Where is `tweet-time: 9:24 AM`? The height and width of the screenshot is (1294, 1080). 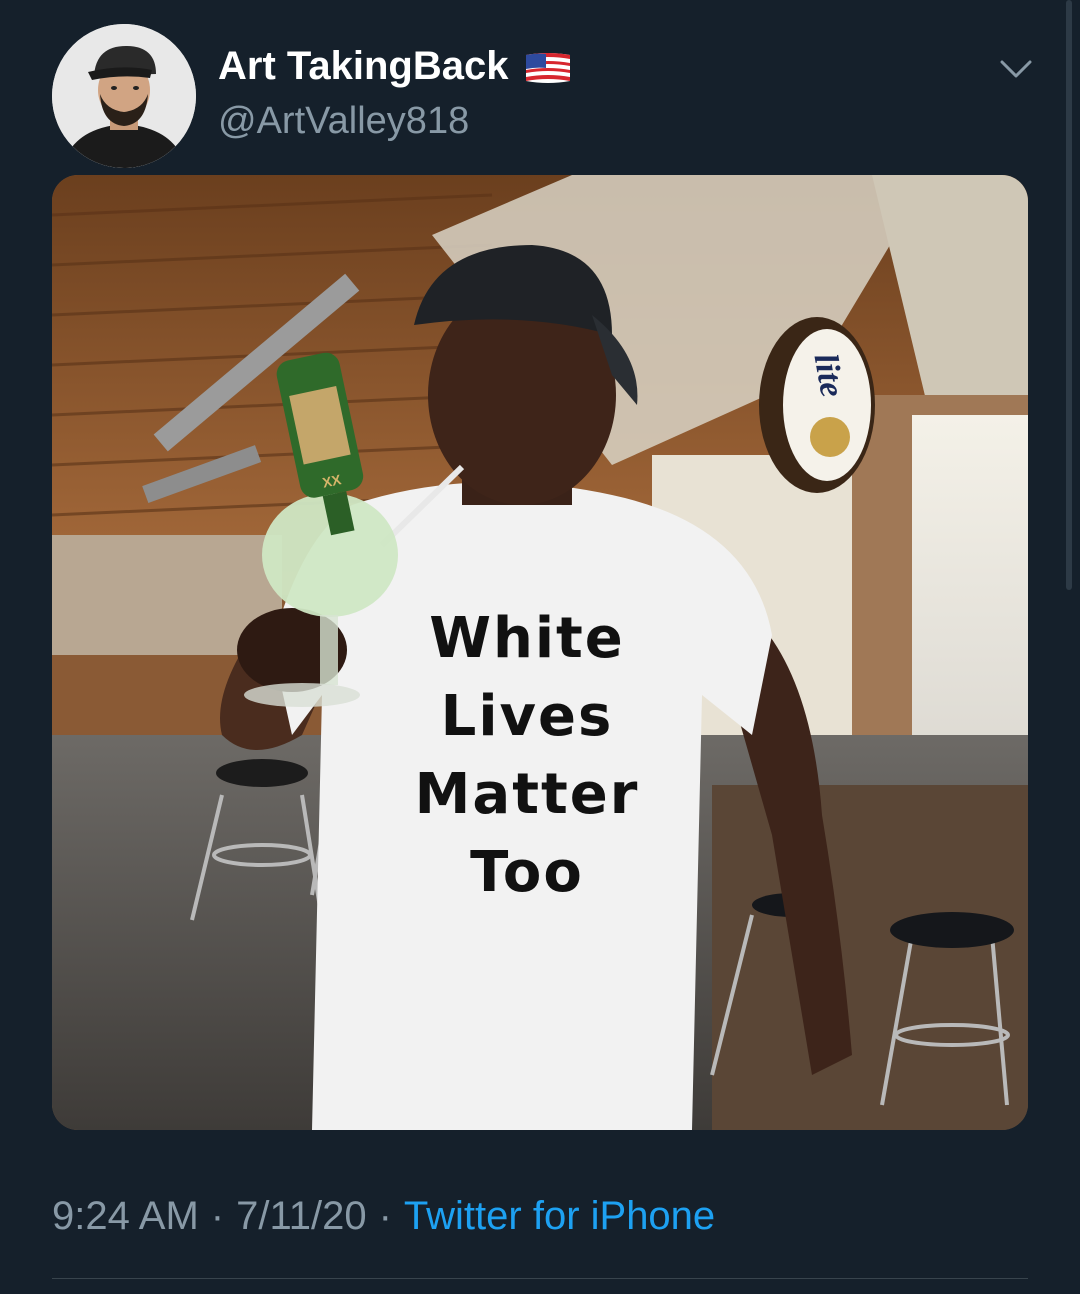 tweet-time: 9:24 AM is located at coordinates (125, 1216).